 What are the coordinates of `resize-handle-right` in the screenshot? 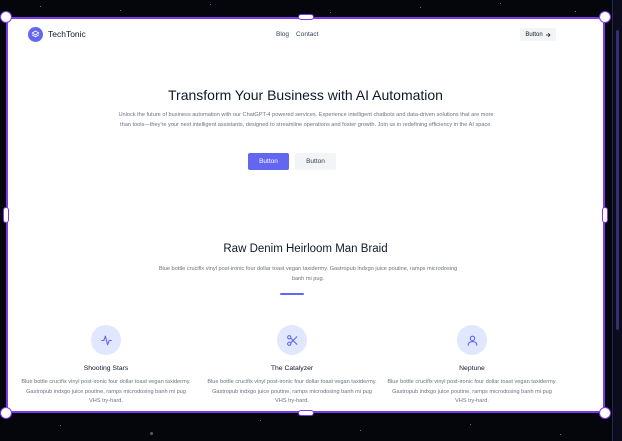 It's located at (605, 215).